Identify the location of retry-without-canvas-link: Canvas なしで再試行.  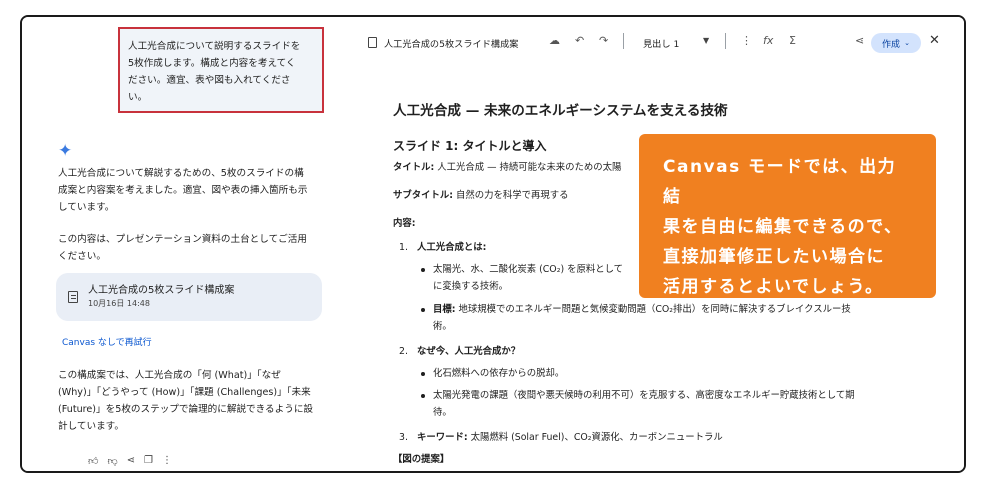
(107, 341).